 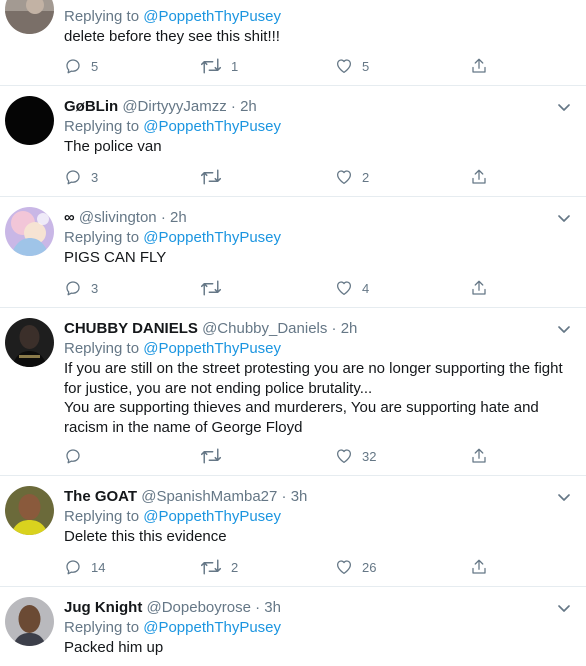 What do you see at coordinates (77, 456) in the screenshot?
I see `reply-button` at bounding box center [77, 456].